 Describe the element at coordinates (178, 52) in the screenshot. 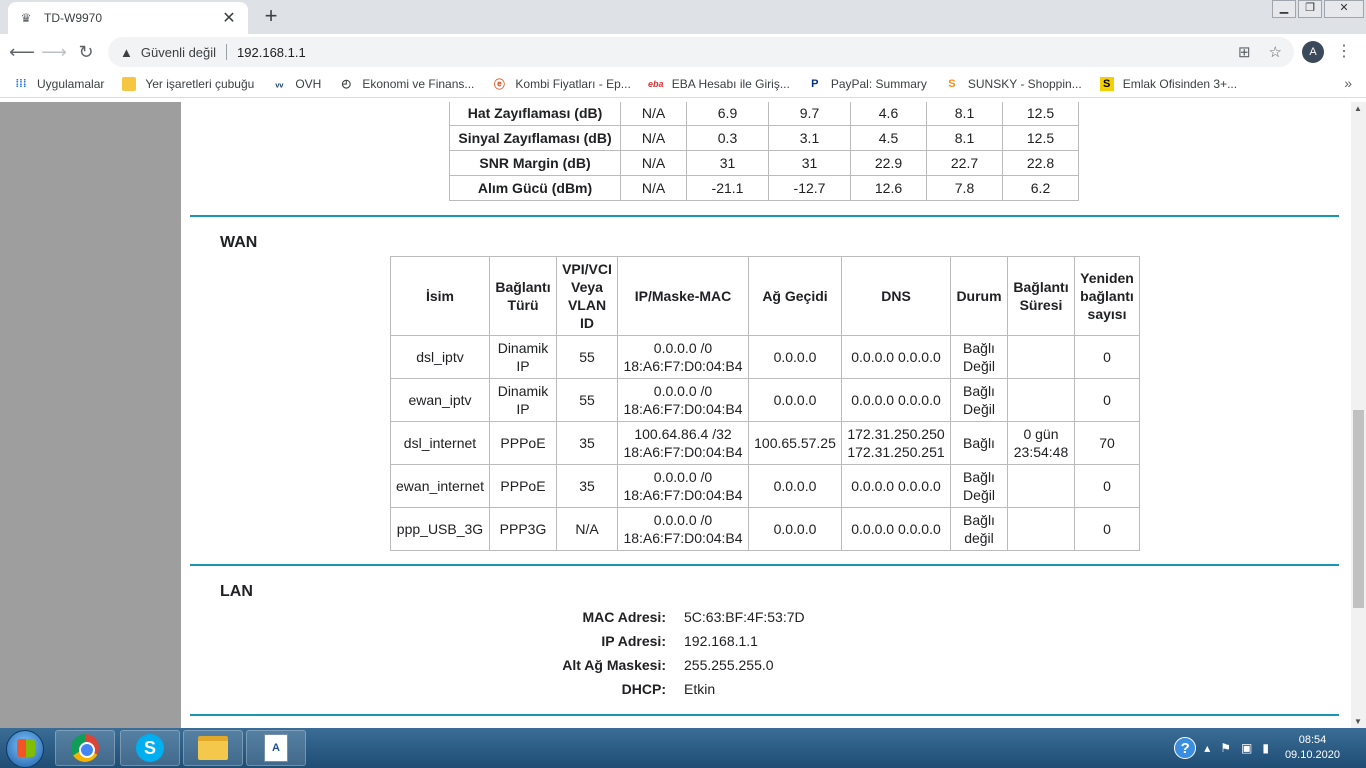

I see `security-label: Güvenli değil` at that location.